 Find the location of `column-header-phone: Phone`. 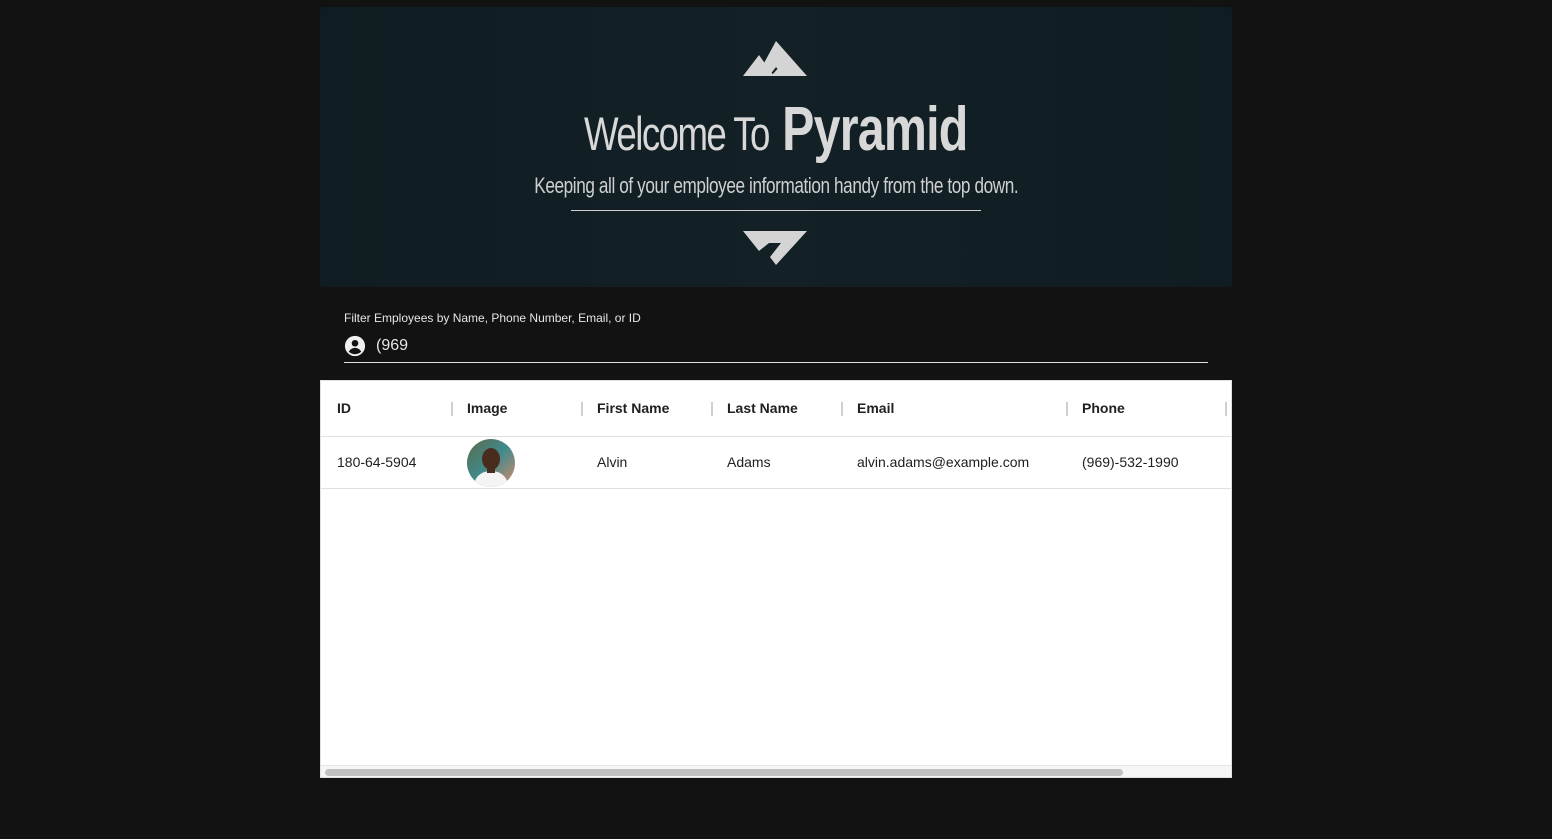

column-header-phone: Phone is located at coordinates (1103, 408).